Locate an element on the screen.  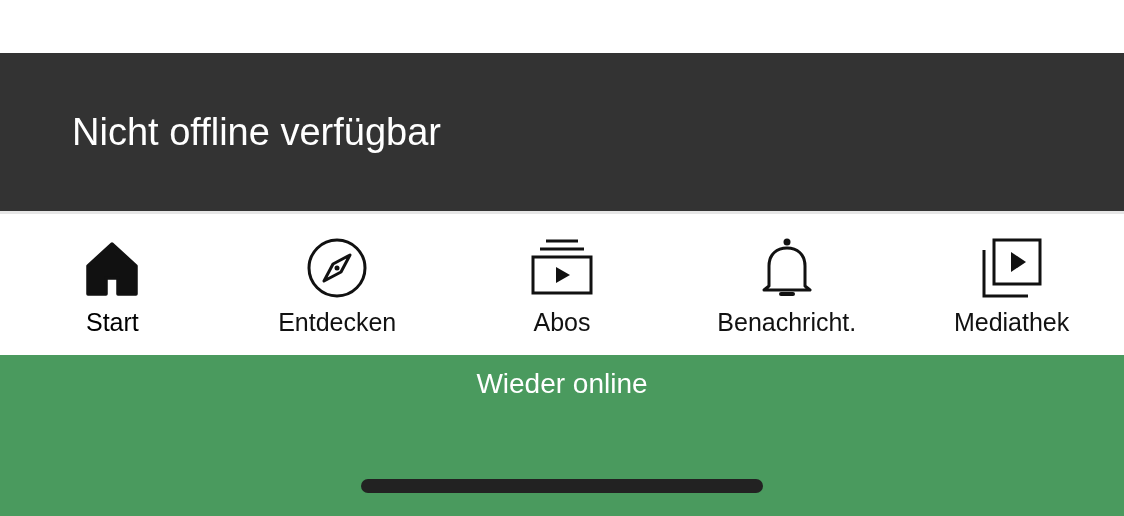
nav-tab: Benachricht. is located at coordinates (787, 284).